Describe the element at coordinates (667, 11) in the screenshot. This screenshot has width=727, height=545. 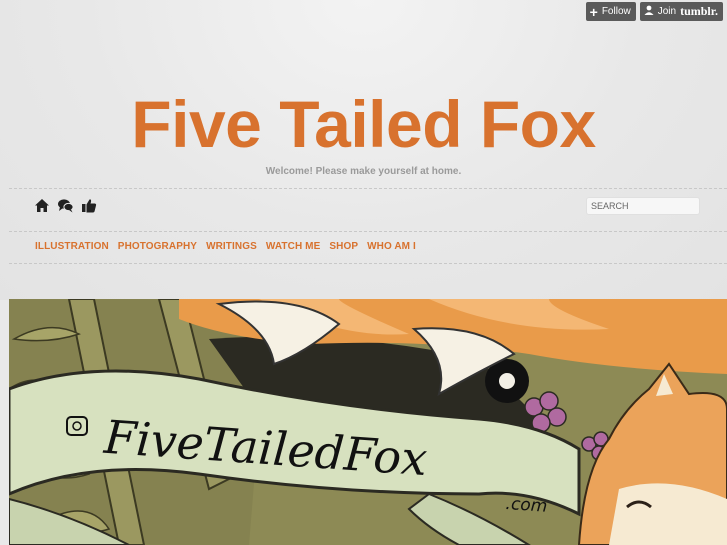
I see `join-label: Join` at that location.